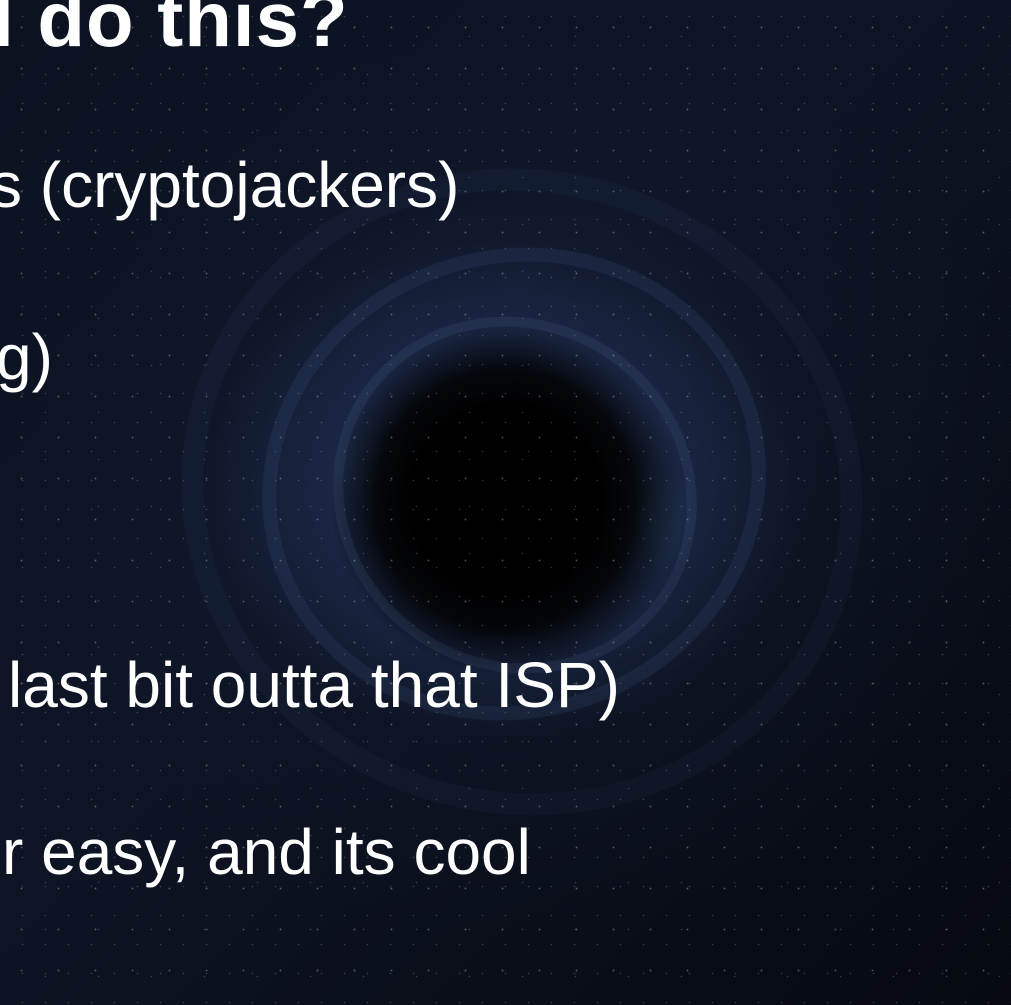 The height and width of the screenshot is (1005, 1011). What do you see at coordinates (174, 31) in the screenshot?
I see `slide-title: I do this?` at bounding box center [174, 31].